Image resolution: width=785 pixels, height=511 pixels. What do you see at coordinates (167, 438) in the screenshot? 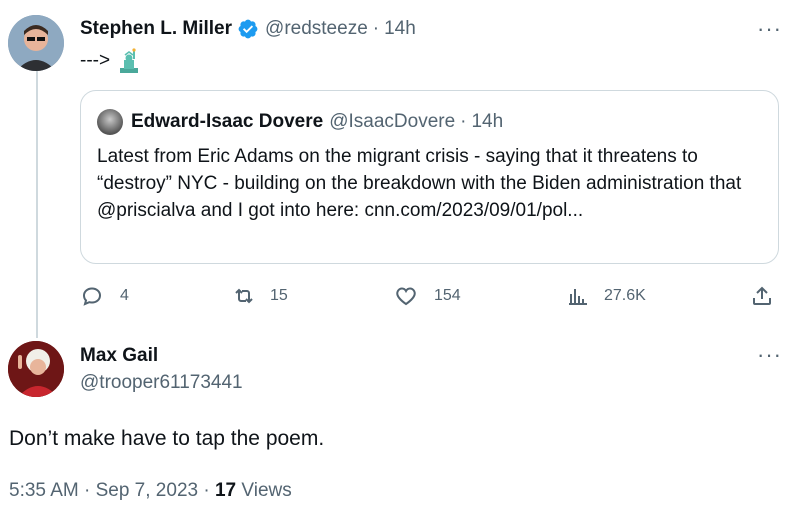
I see `reply-tweet-text: Don’t make have to tap the poem.` at bounding box center [167, 438].